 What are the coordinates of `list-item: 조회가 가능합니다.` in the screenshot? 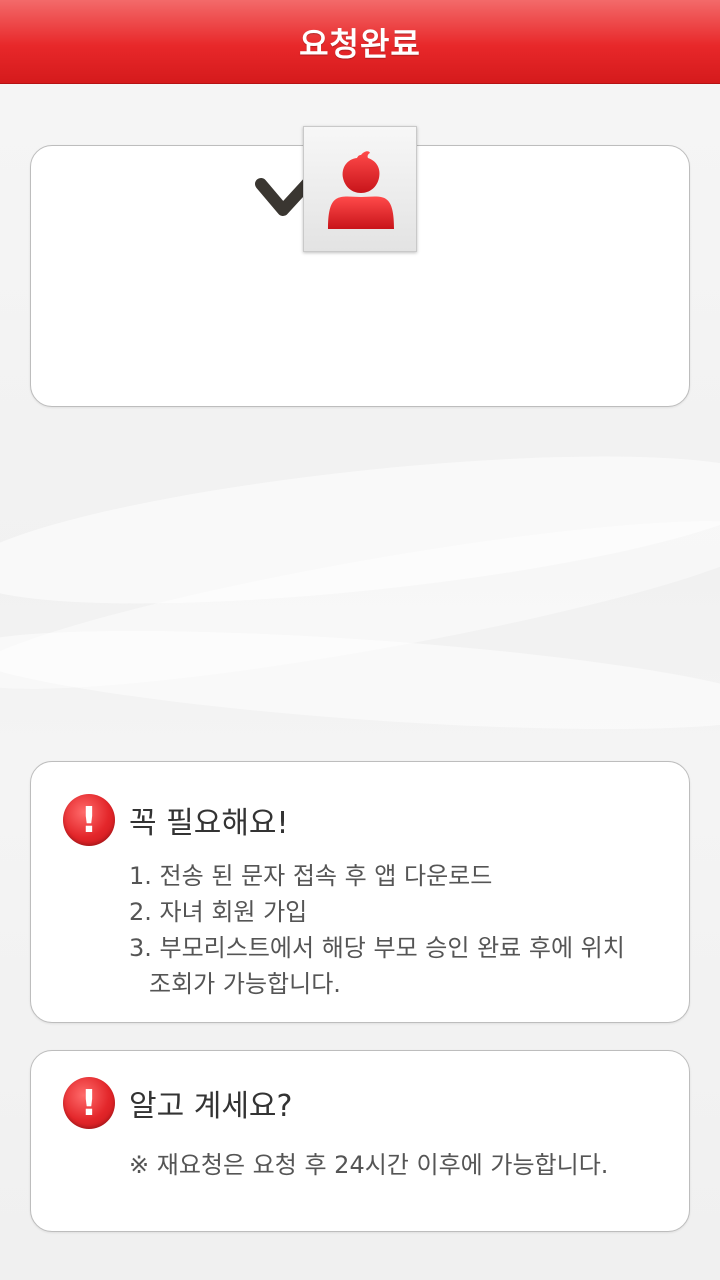 It's located at (245, 984).